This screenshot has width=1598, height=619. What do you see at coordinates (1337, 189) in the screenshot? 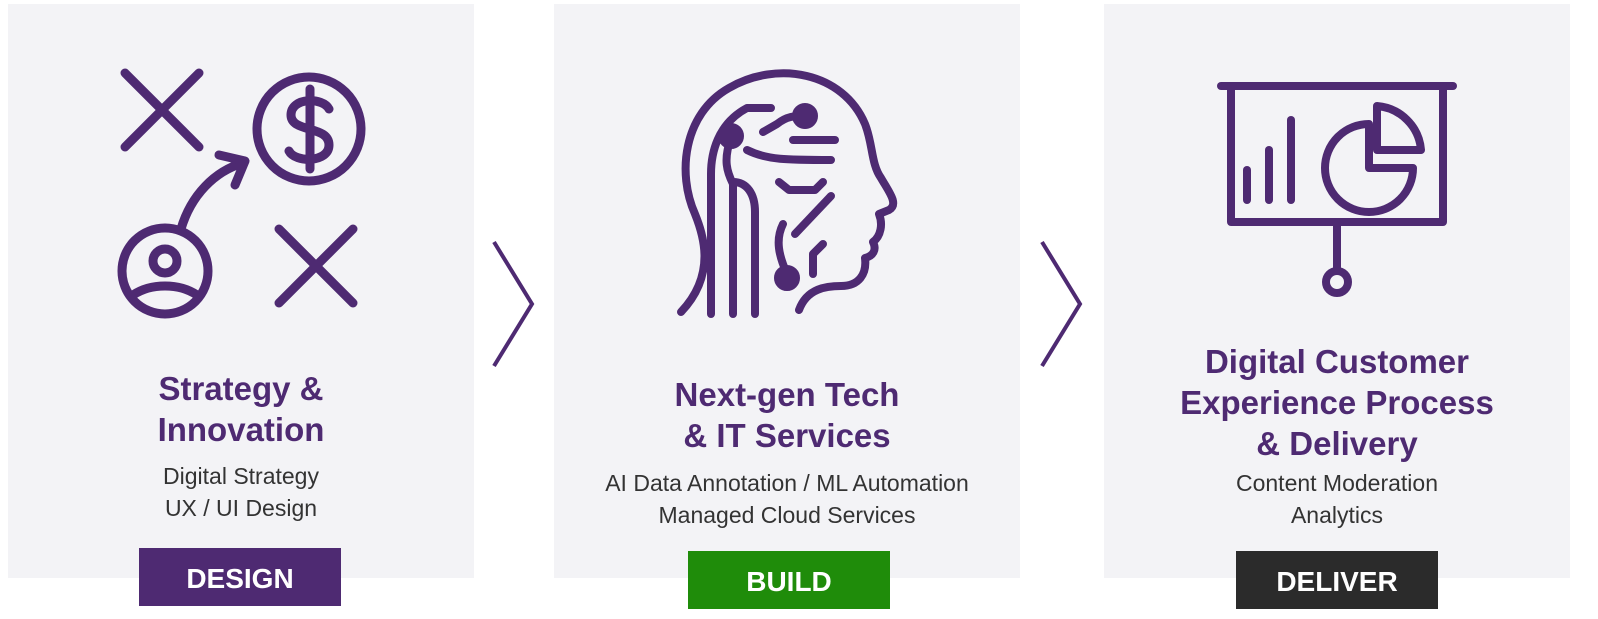
I see `presentation-chart-icon` at bounding box center [1337, 189].